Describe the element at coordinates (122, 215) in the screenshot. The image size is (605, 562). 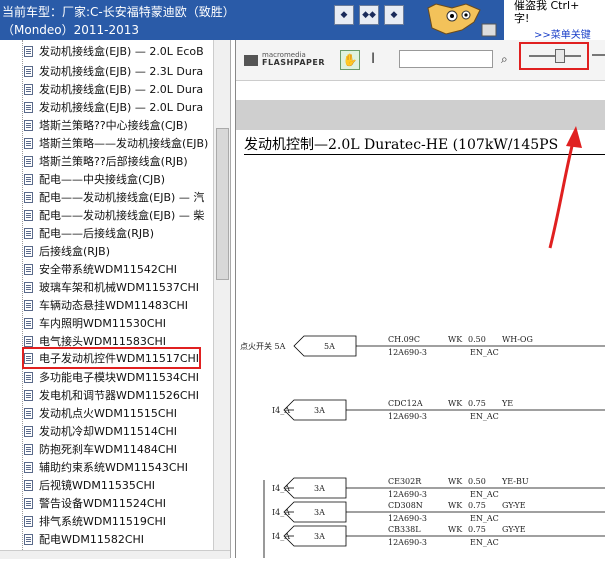
I see `tree-item-label: 配电——发动机接线盒(EJB) — 柴` at that location.